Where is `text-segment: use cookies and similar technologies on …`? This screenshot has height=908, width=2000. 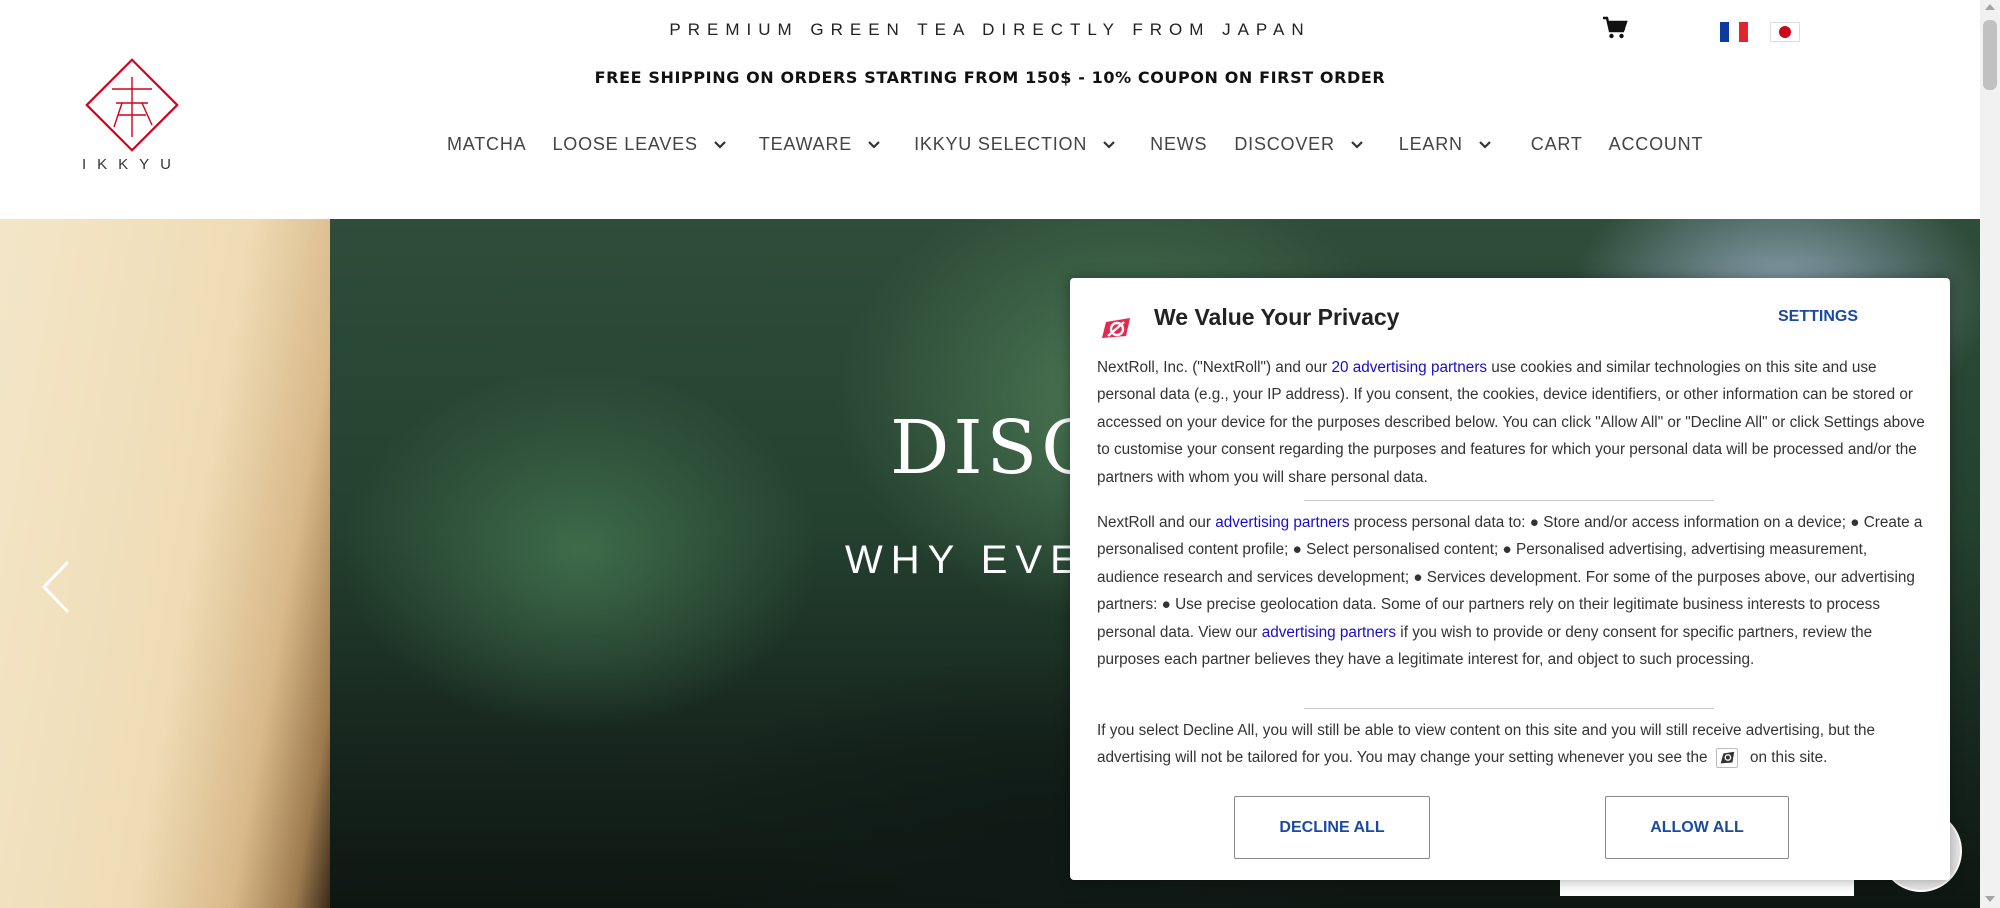
text-segment: use cookies and similar technologies on … is located at coordinates (1511, 422).